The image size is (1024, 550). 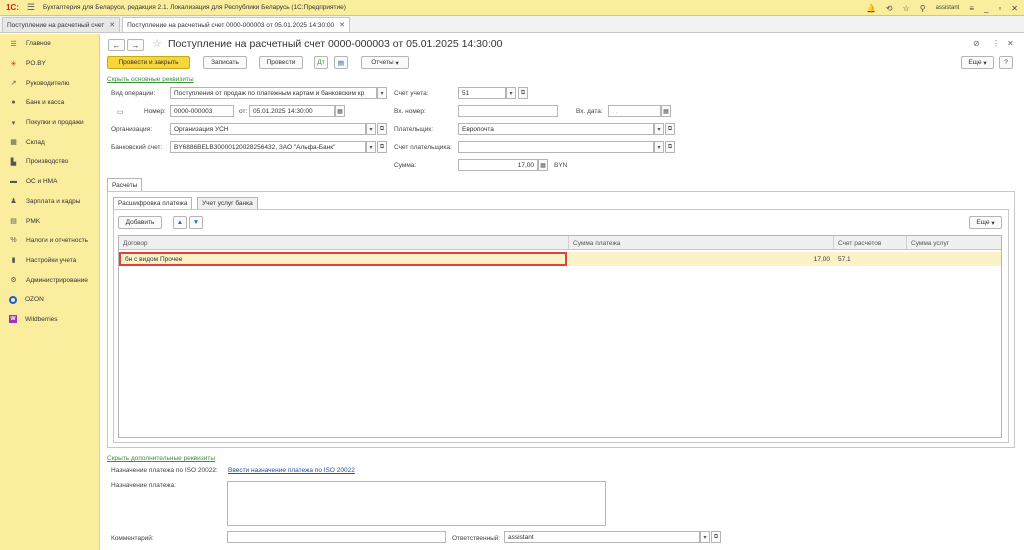 I want to click on payer-account-label: Счет плательщика:, so click(x=423, y=147).